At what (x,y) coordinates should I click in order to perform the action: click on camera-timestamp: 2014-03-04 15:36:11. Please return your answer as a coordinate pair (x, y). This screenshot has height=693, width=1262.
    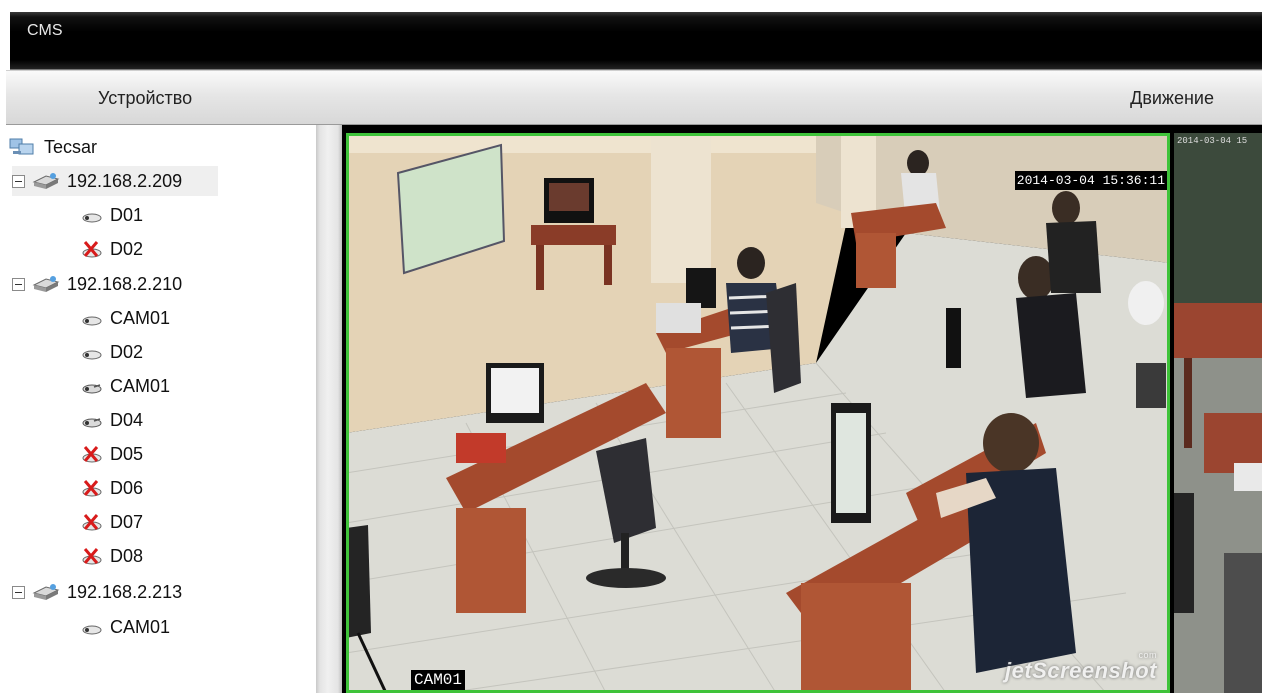
    Looking at the image, I should click on (1090, 180).